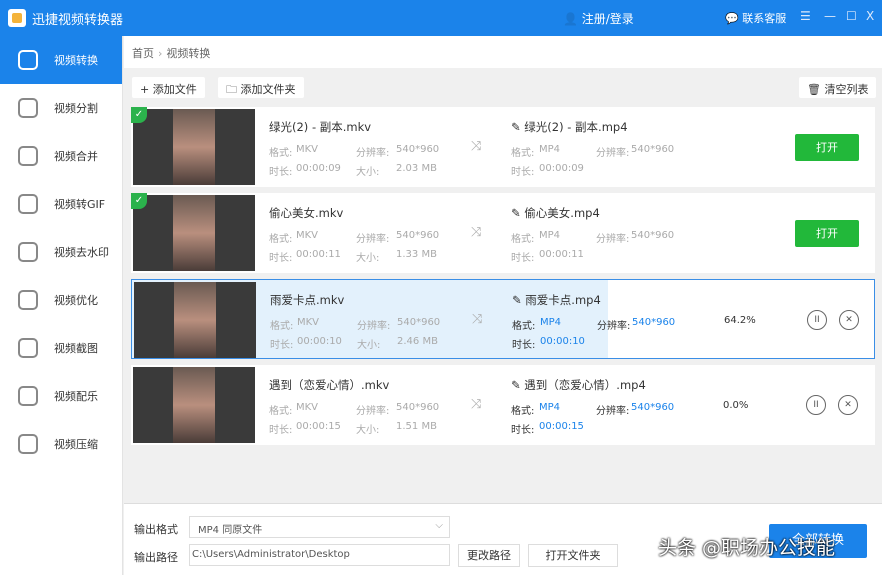 The image size is (882, 575). I want to click on support-button: 💬 联系客服, so click(755, 18).